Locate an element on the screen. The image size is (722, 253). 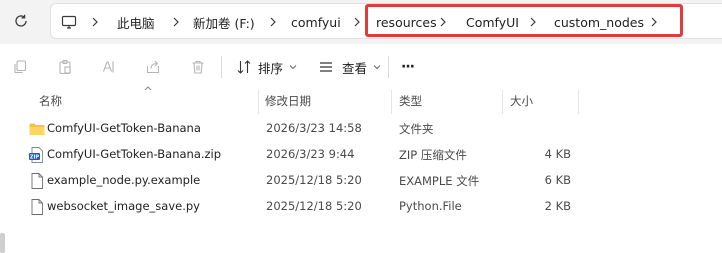
view-label: 查看 is located at coordinates (355, 68).